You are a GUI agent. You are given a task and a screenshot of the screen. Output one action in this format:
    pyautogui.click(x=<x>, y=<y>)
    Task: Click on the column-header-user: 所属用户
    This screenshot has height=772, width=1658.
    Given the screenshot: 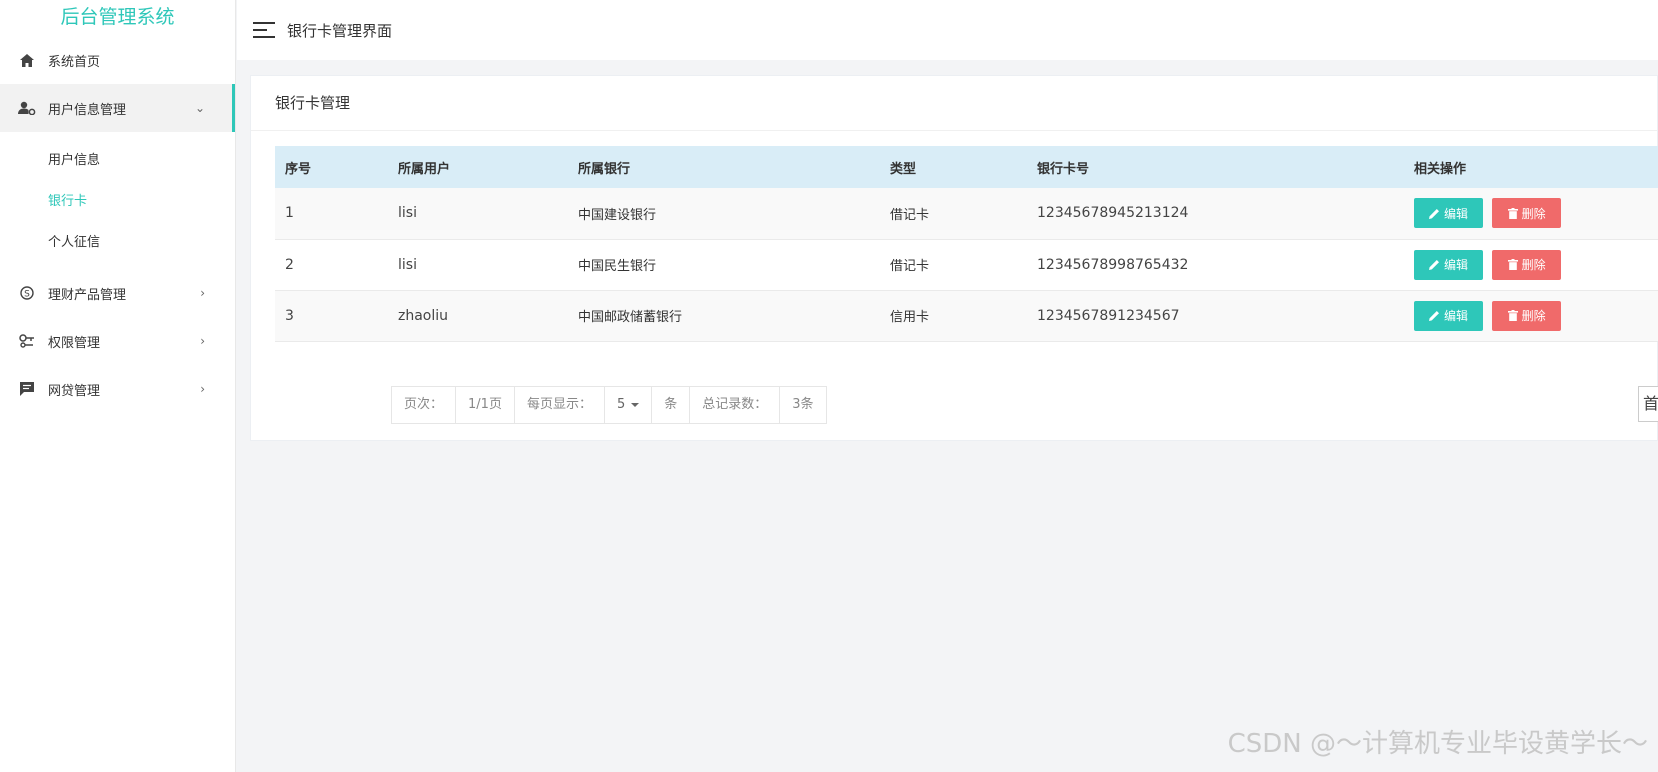 What is the action you would take?
    pyautogui.click(x=424, y=169)
    